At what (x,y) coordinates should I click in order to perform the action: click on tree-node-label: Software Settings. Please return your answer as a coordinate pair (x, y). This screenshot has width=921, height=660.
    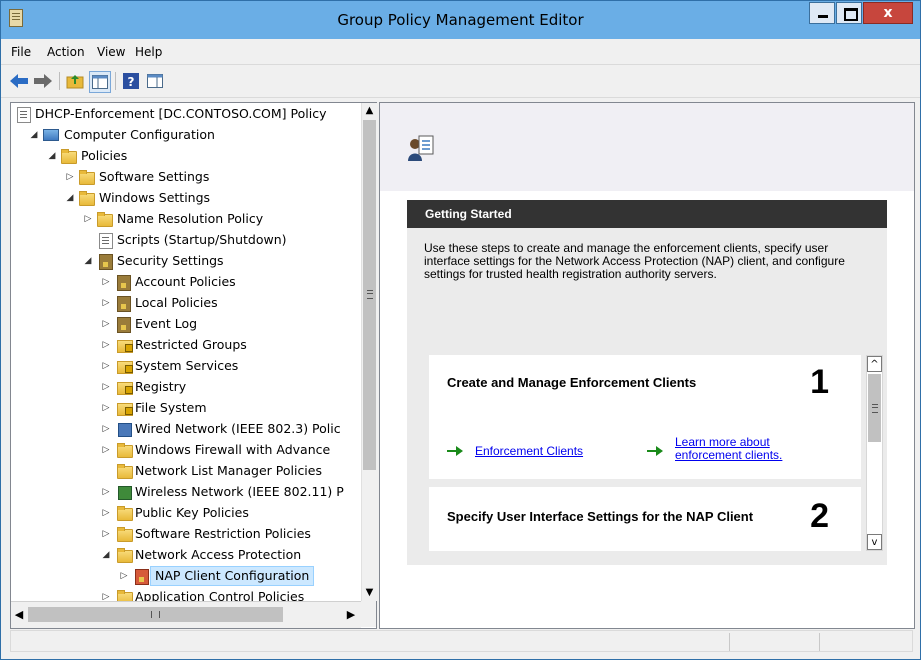
    Looking at the image, I should click on (154, 176).